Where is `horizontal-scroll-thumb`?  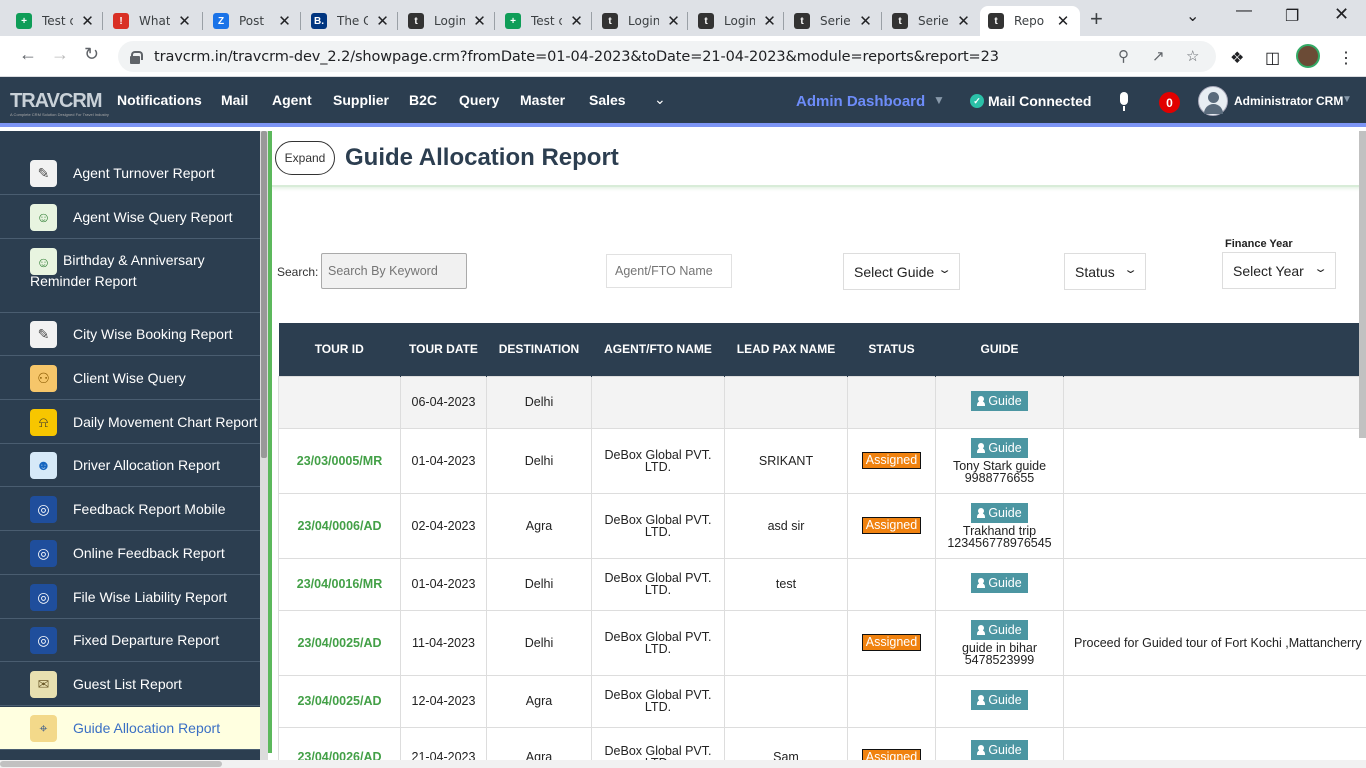
horizontal-scroll-thumb is located at coordinates (111, 764).